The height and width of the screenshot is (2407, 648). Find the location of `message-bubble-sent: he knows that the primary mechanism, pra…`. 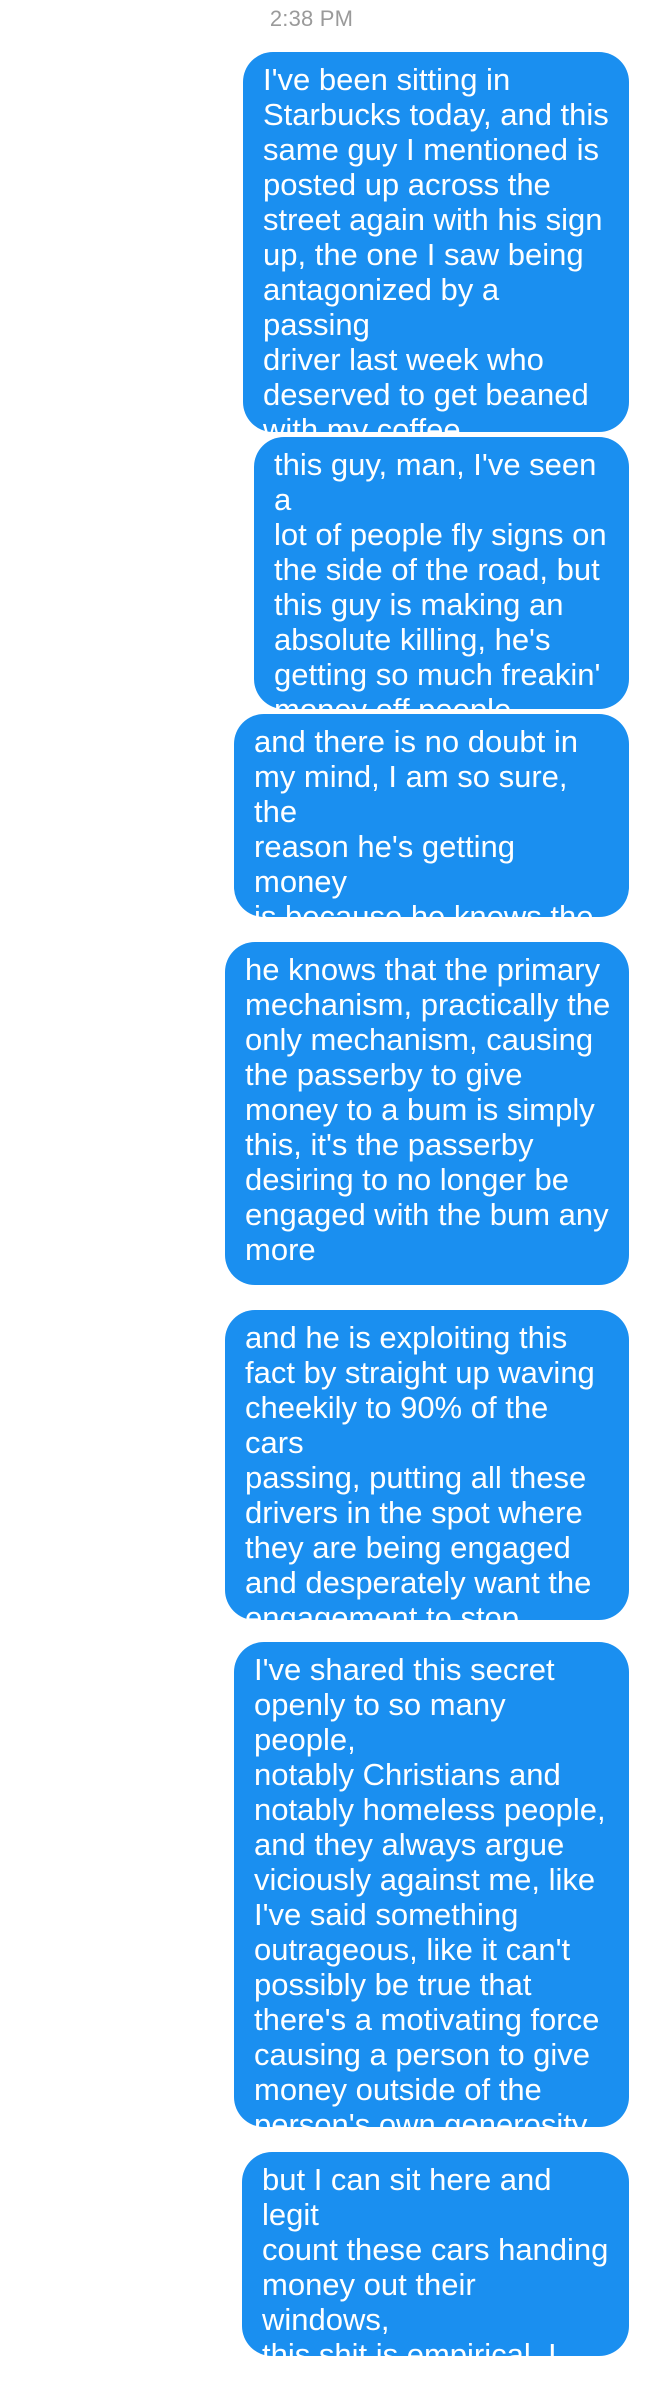

message-bubble-sent: he knows that the primary mechanism, pra… is located at coordinates (427, 1113).